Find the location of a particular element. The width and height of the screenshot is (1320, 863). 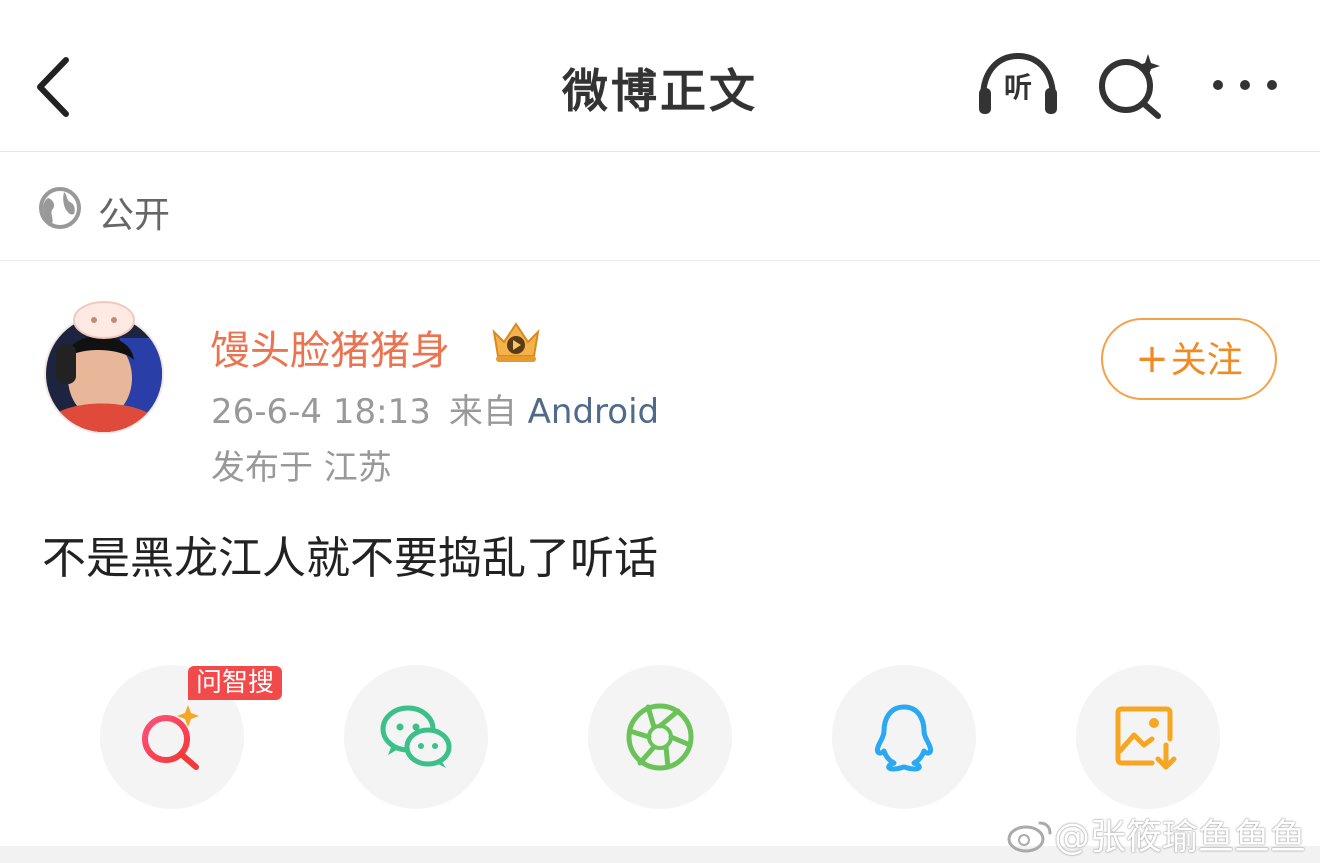

follow-button: +关注 is located at coordinates (1189, 359).